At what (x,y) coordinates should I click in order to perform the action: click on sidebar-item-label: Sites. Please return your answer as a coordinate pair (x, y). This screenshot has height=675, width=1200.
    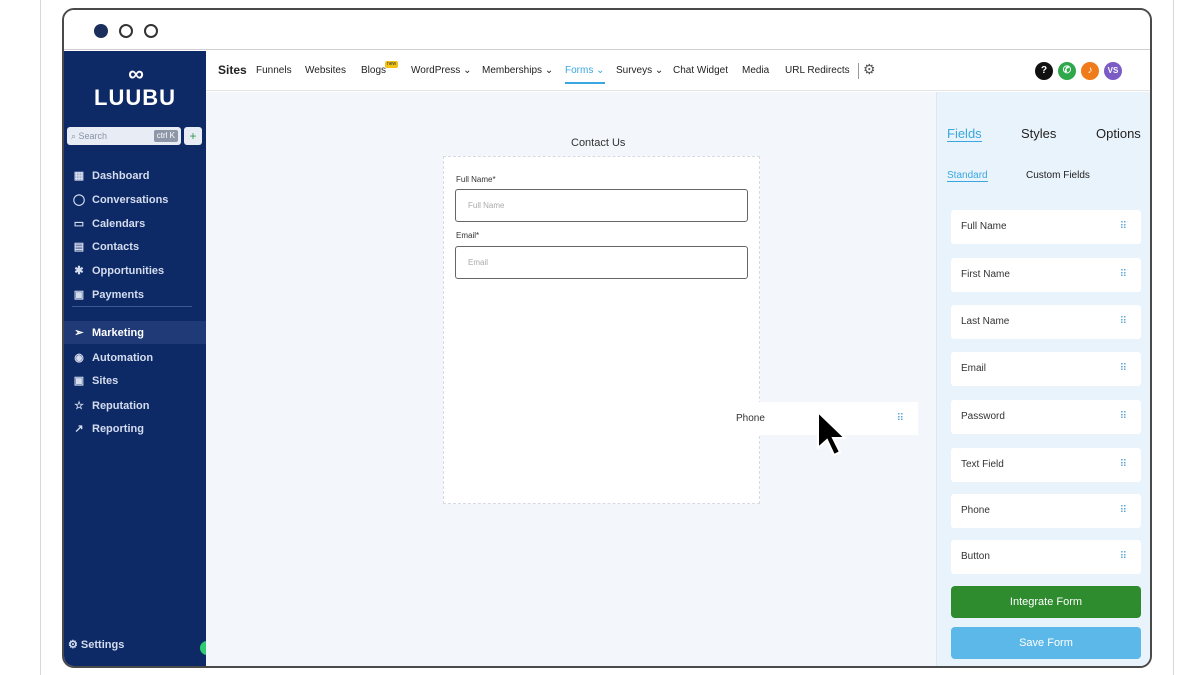
    Looking at the image, I should click on (105, 381).